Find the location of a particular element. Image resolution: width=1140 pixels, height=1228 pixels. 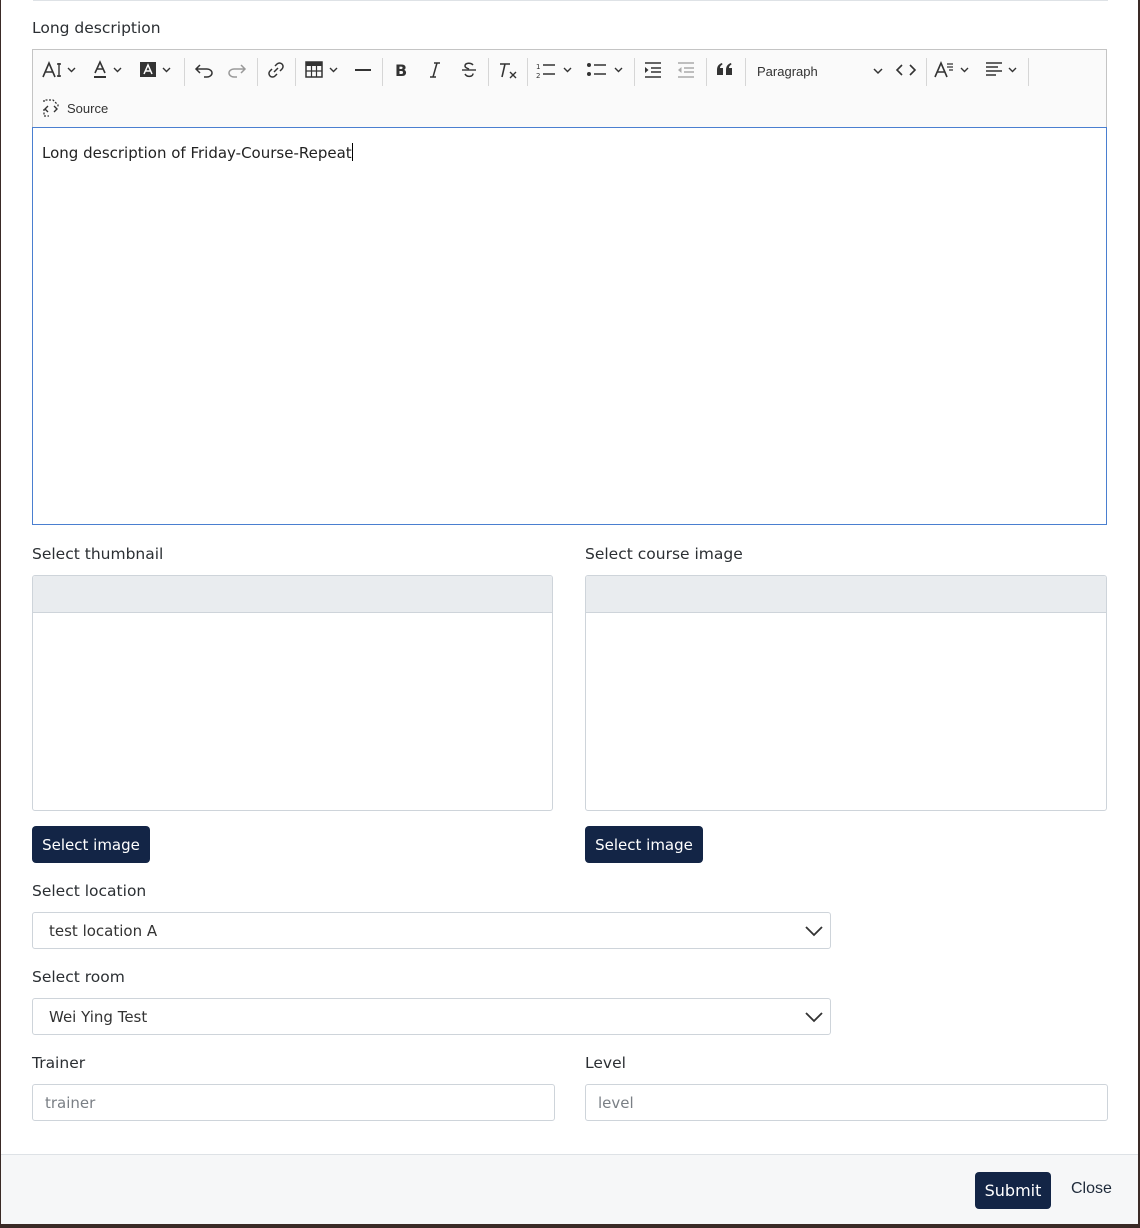

thumbnail-preview-header is located at coordinates (292, 594).